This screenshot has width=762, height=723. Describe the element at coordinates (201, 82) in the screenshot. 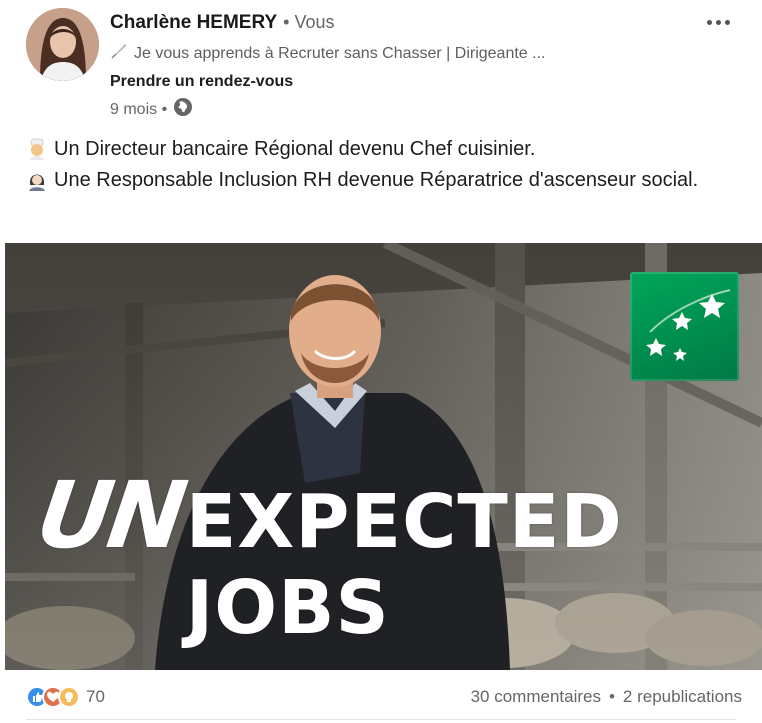

I see `appointment-link: Prendre un rendez-vous` at that location.